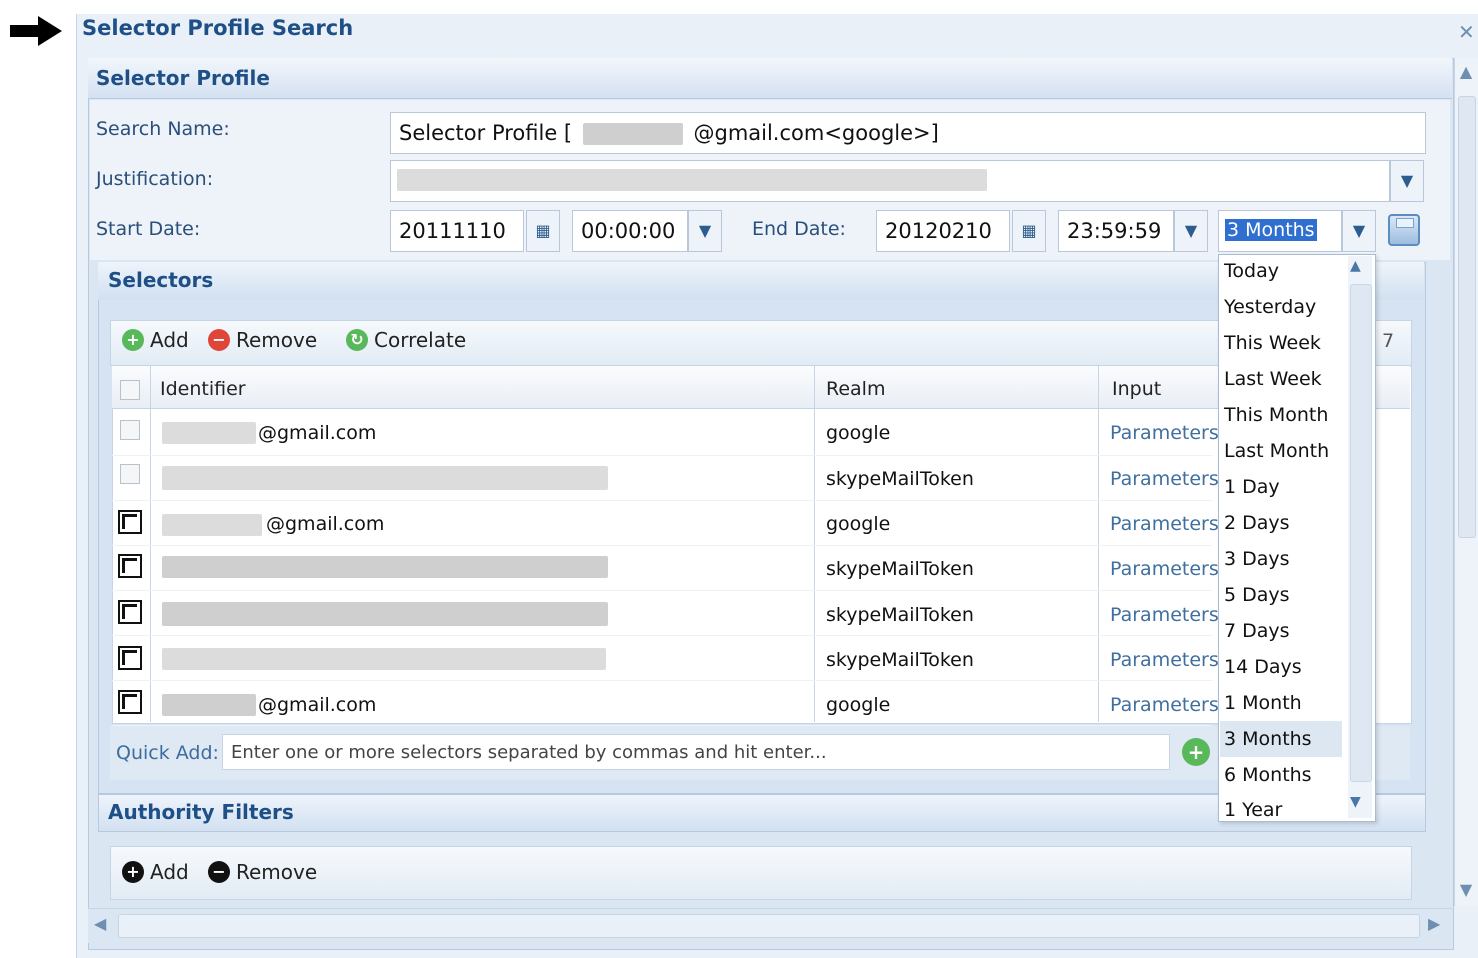  I want to click on vertical-scroll-thumb, so click(1467, 317).